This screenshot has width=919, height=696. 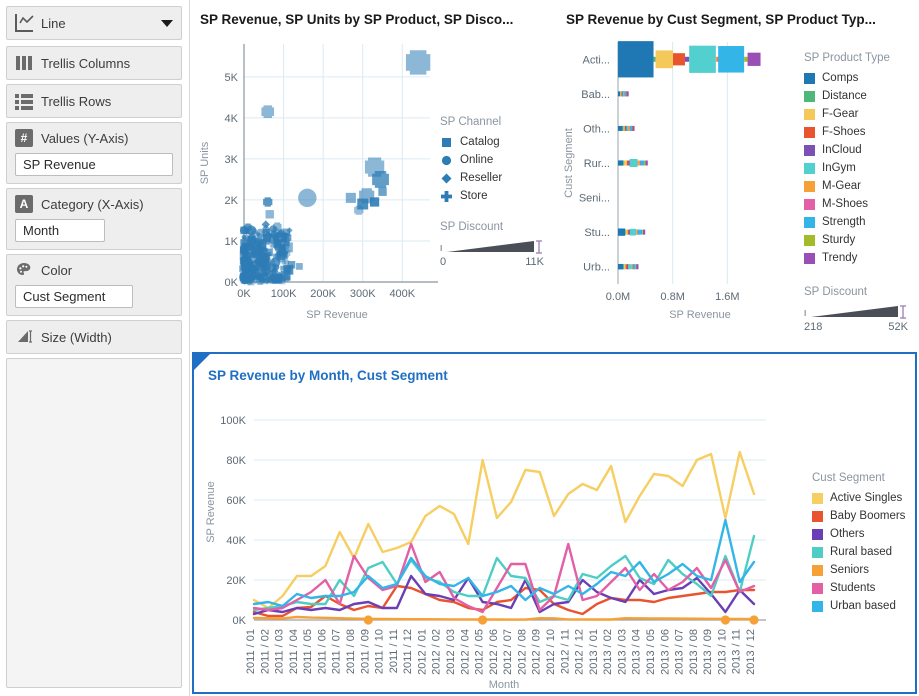 I want to click on category-field-chip: Month, so click(x=60, y=230).